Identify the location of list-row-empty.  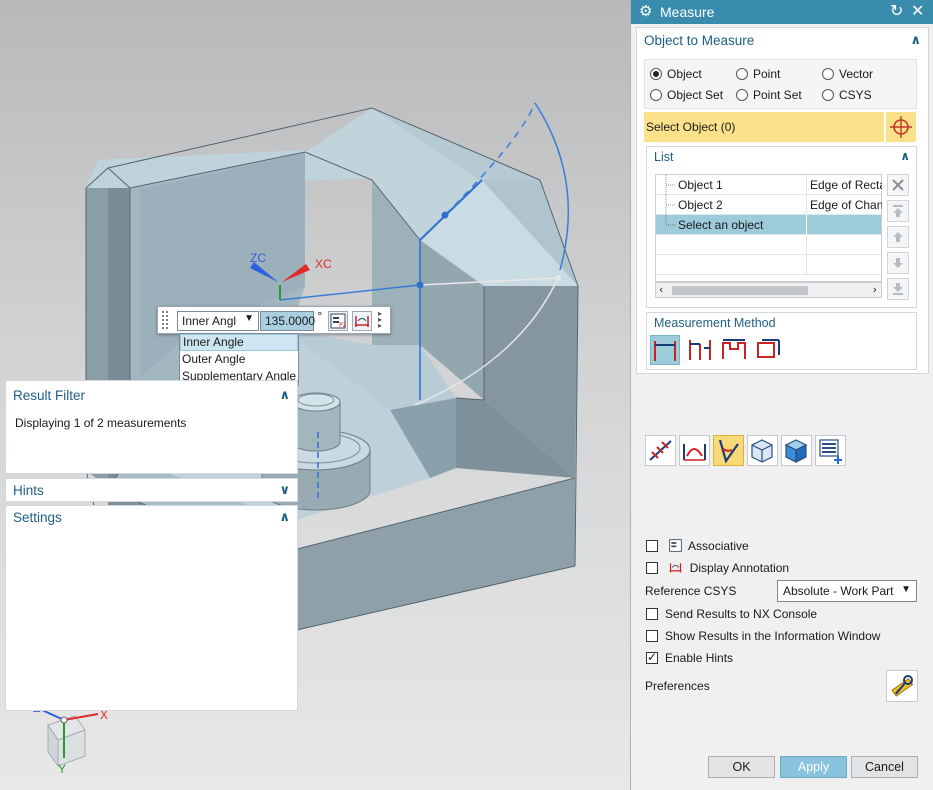
(768, 245).